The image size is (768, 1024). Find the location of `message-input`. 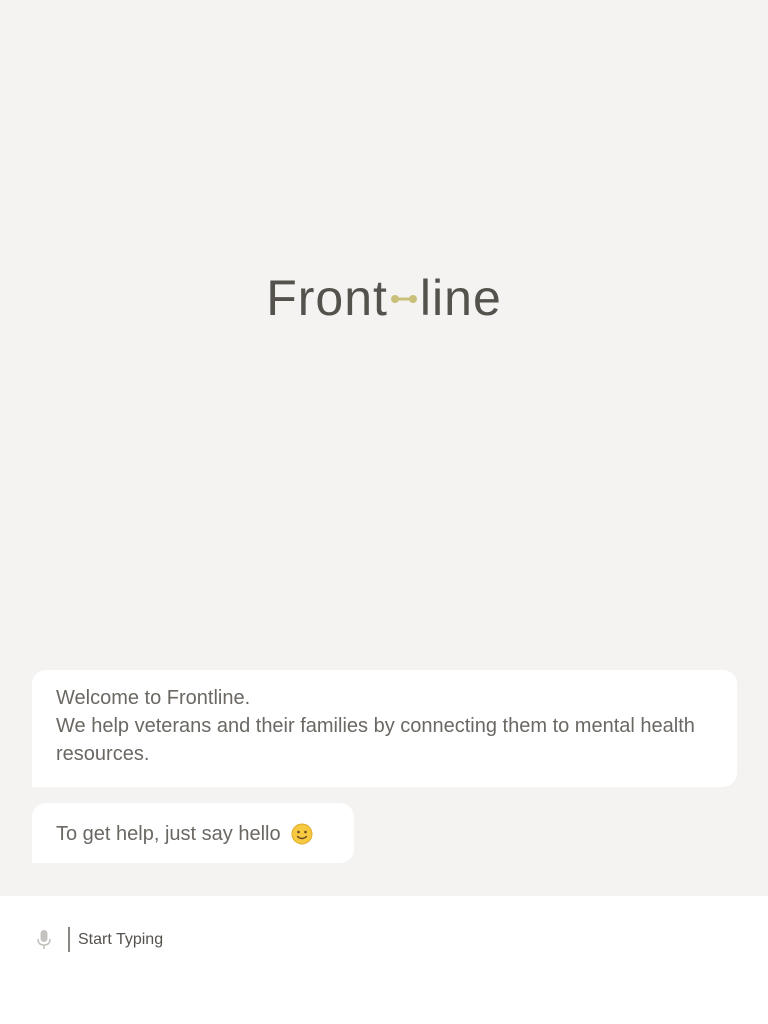

message-input is located at coordinates (398, 940).